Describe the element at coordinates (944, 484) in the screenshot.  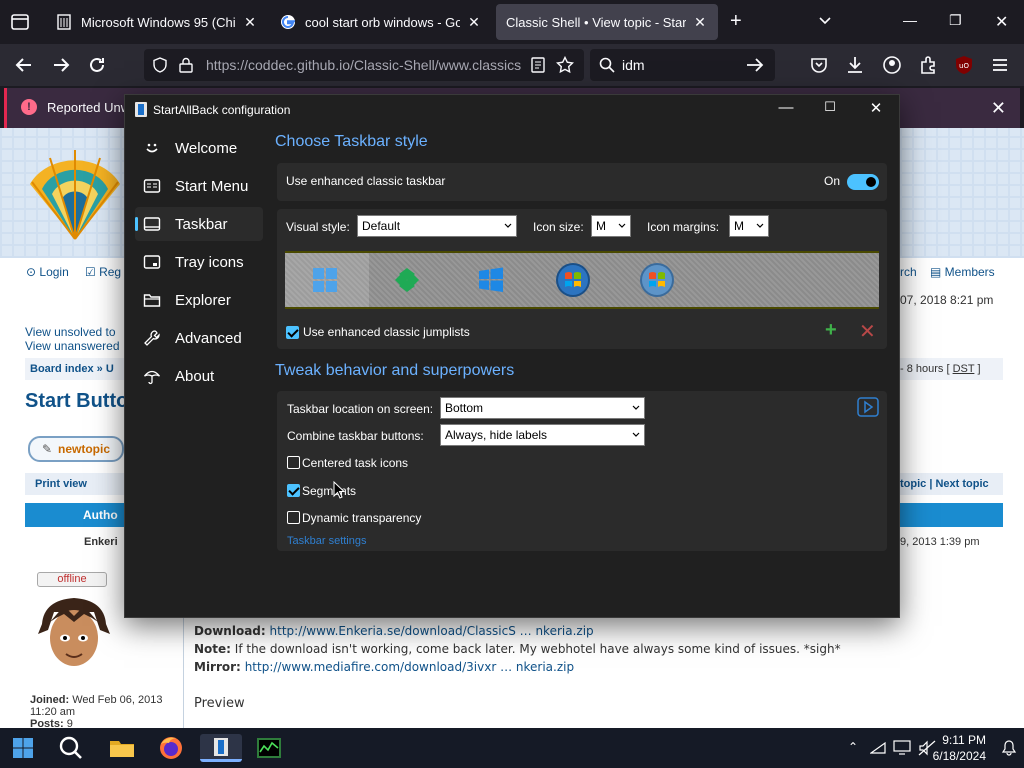
I see `topic-nav-links: topic | Next topic` at that location.